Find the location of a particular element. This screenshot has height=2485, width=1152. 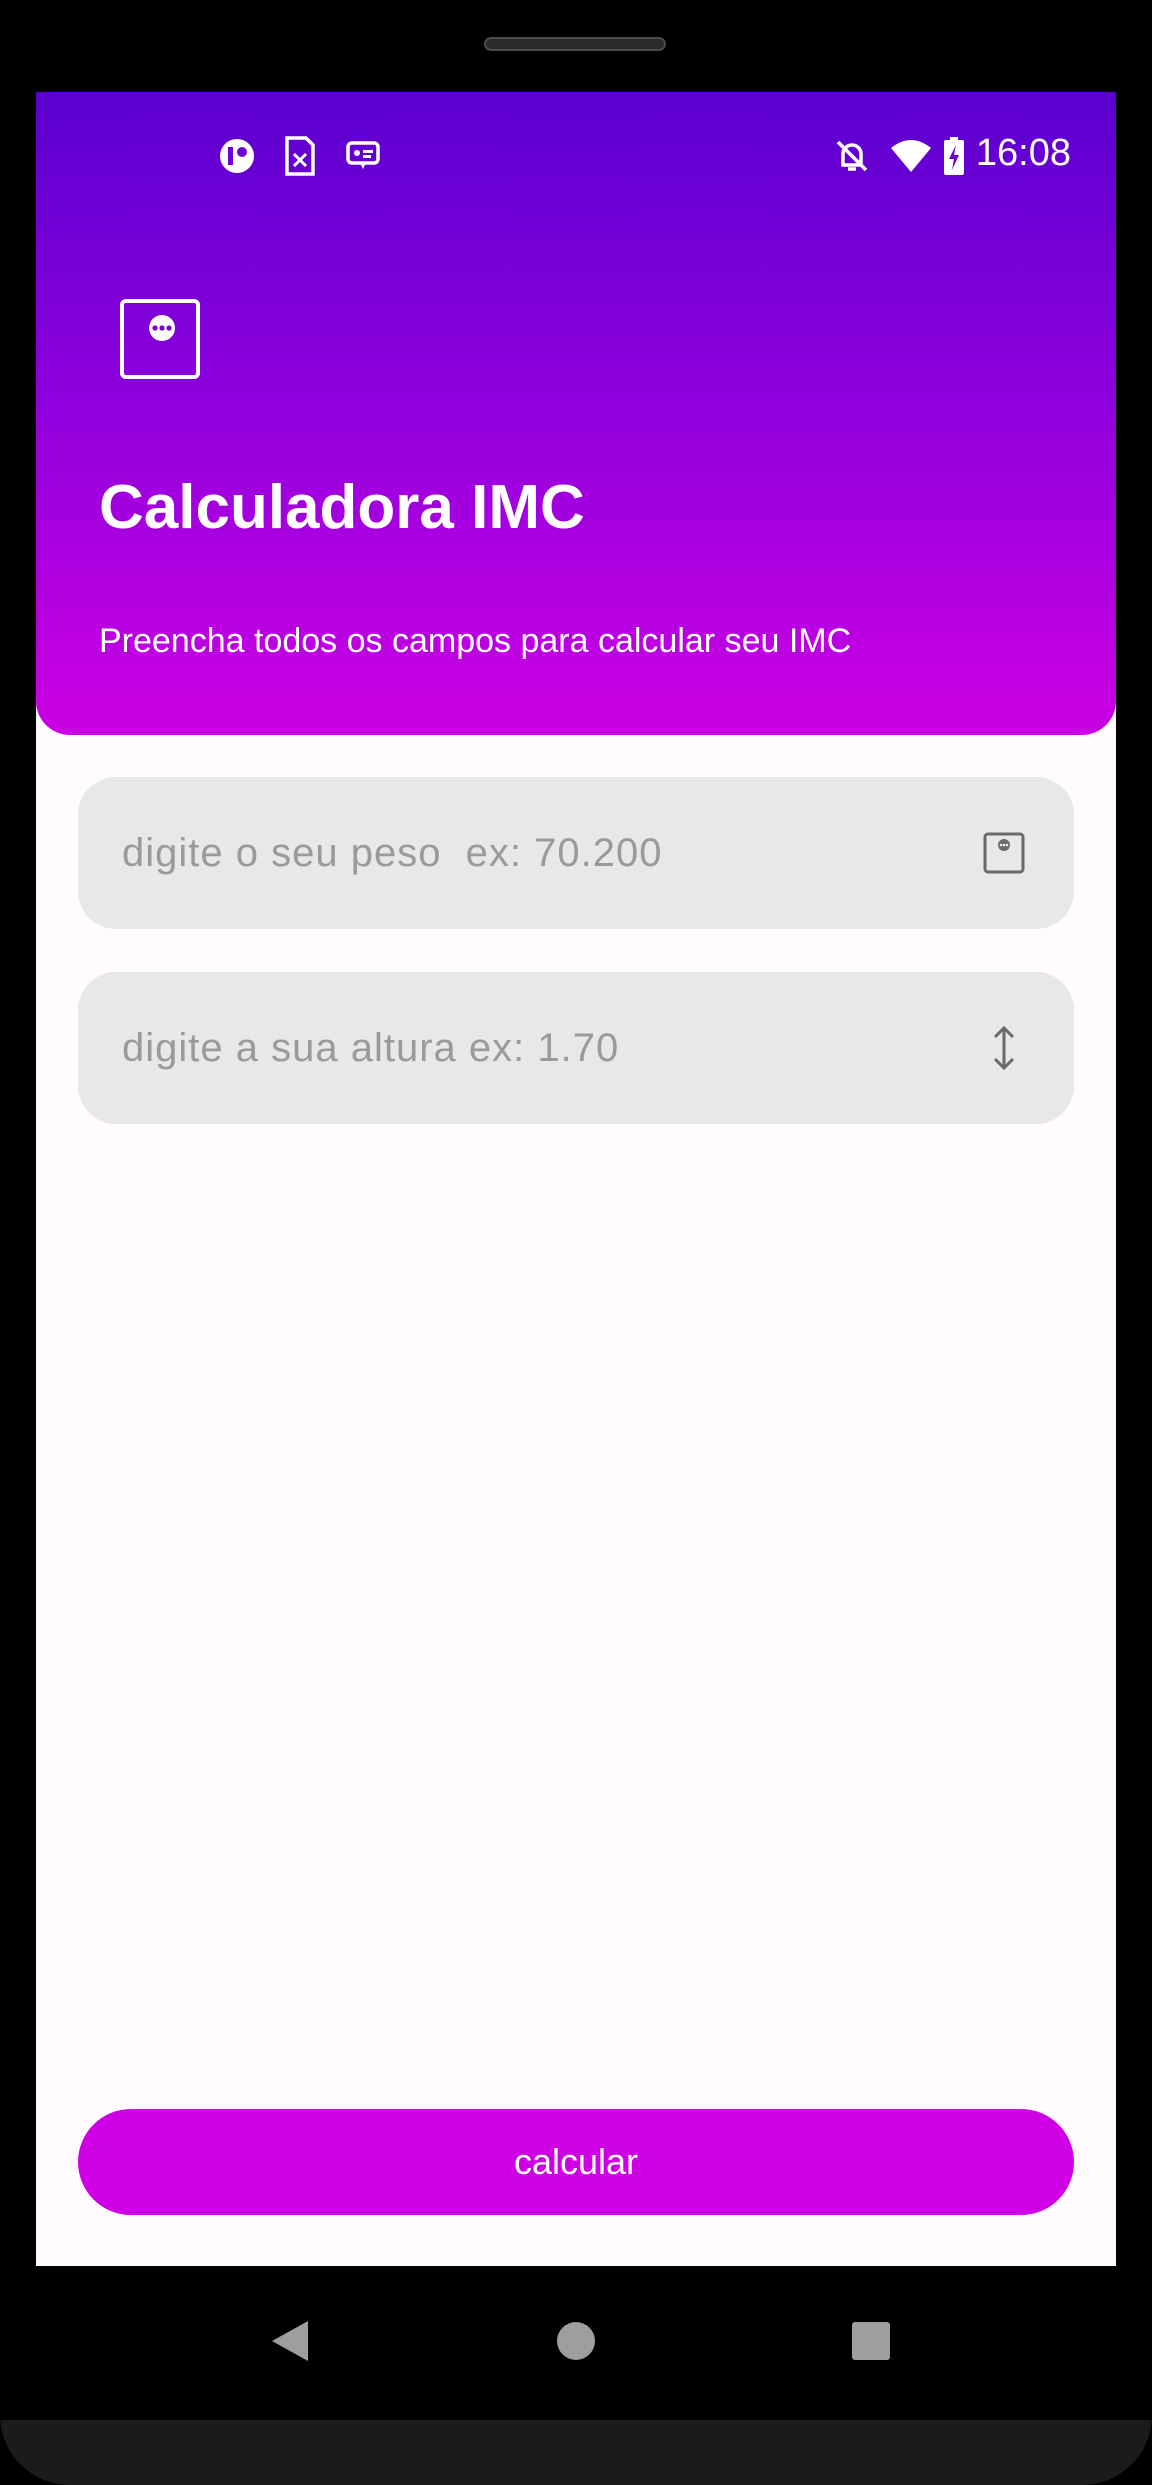

recents-icon is located at coordinates (871, 2341).